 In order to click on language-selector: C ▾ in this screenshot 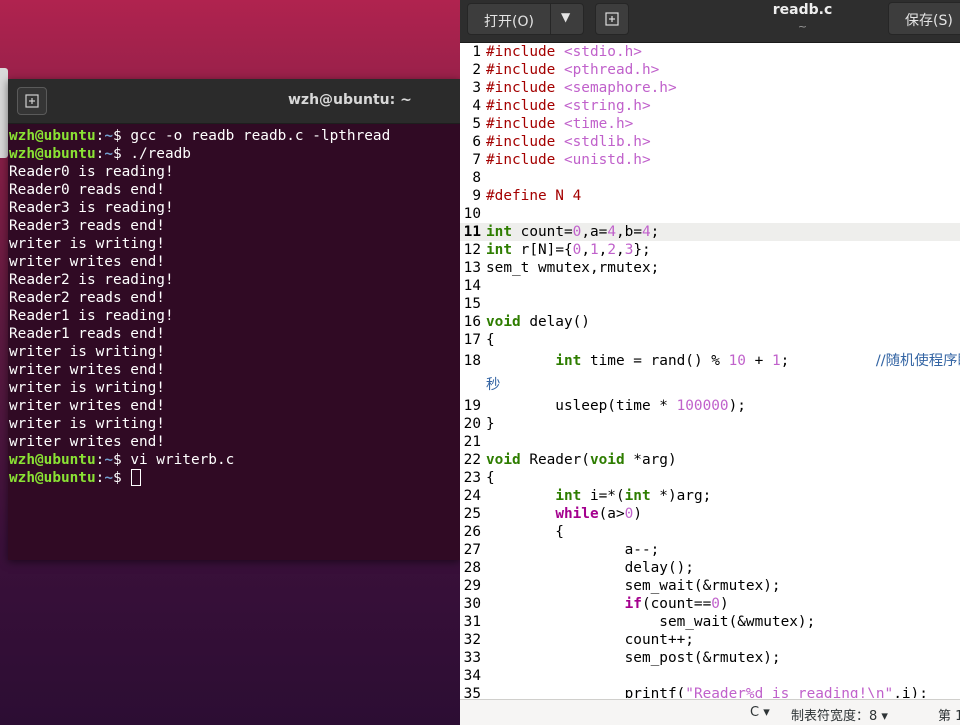, I will do `click(760, 712)`.